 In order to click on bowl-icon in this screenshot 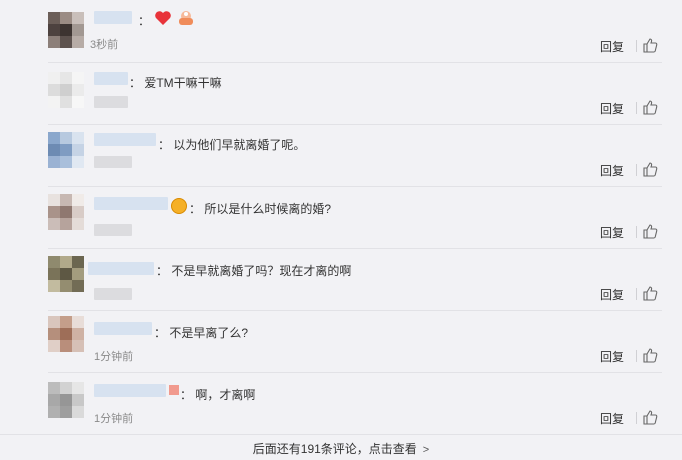, I will do `click(186, 20)`.